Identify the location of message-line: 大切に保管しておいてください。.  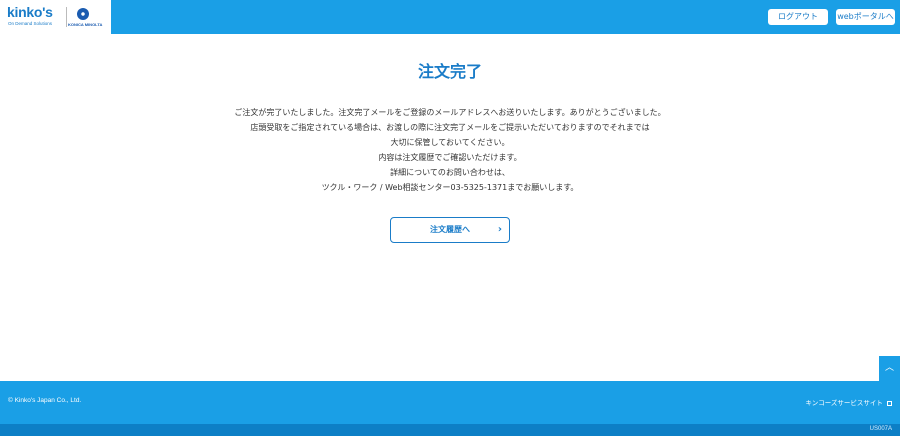
(450, 142).